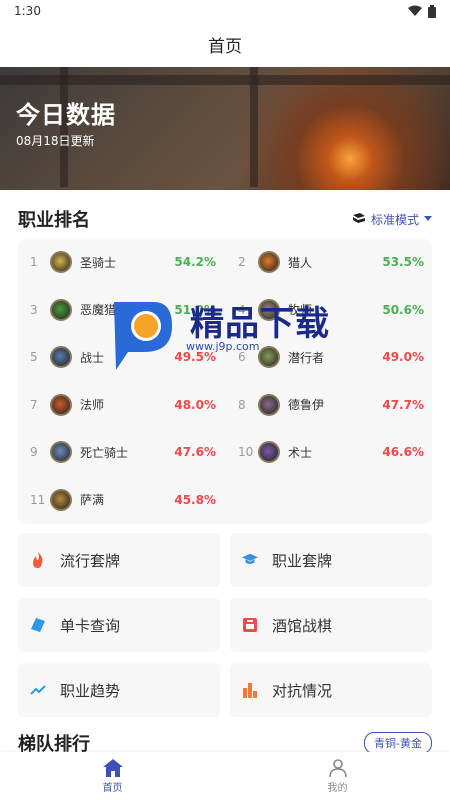 Image resolution: width=450 pixels, height=800 pixels. I want to click on tile-card: 单卡查询, so click(119, 625).